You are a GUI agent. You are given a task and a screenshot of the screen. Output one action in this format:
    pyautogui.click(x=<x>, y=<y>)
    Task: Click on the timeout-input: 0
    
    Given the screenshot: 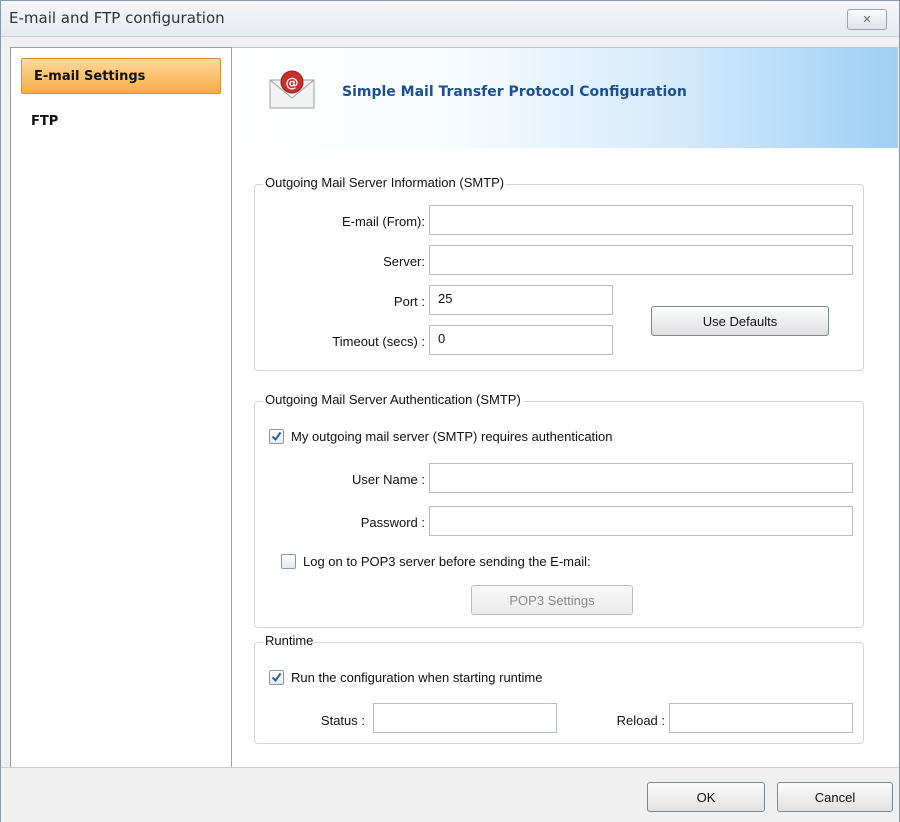 What is the action you would take?
    pyautogui.click(x=521, y=340)
    